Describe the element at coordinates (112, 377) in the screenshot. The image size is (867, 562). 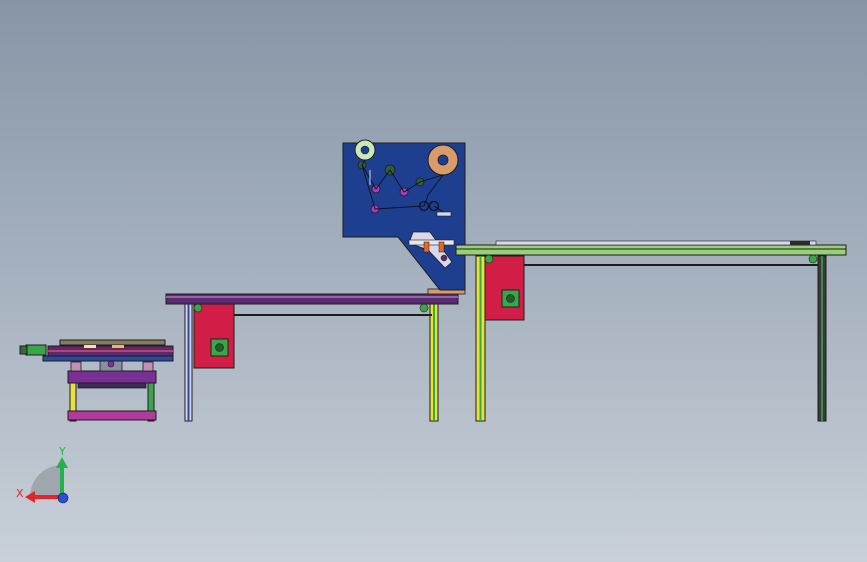
I see `feeder-lower-frame` at that location.